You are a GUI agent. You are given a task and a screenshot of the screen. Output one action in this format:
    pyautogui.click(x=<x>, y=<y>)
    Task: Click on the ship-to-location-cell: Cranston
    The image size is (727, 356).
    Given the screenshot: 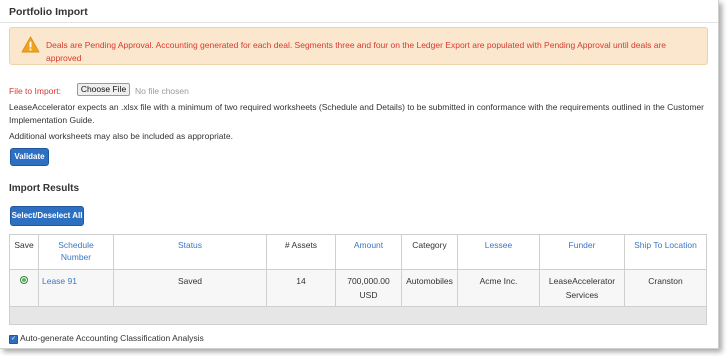 What is the action you would take?
    pyautogui.click(x=665, y=288)
    